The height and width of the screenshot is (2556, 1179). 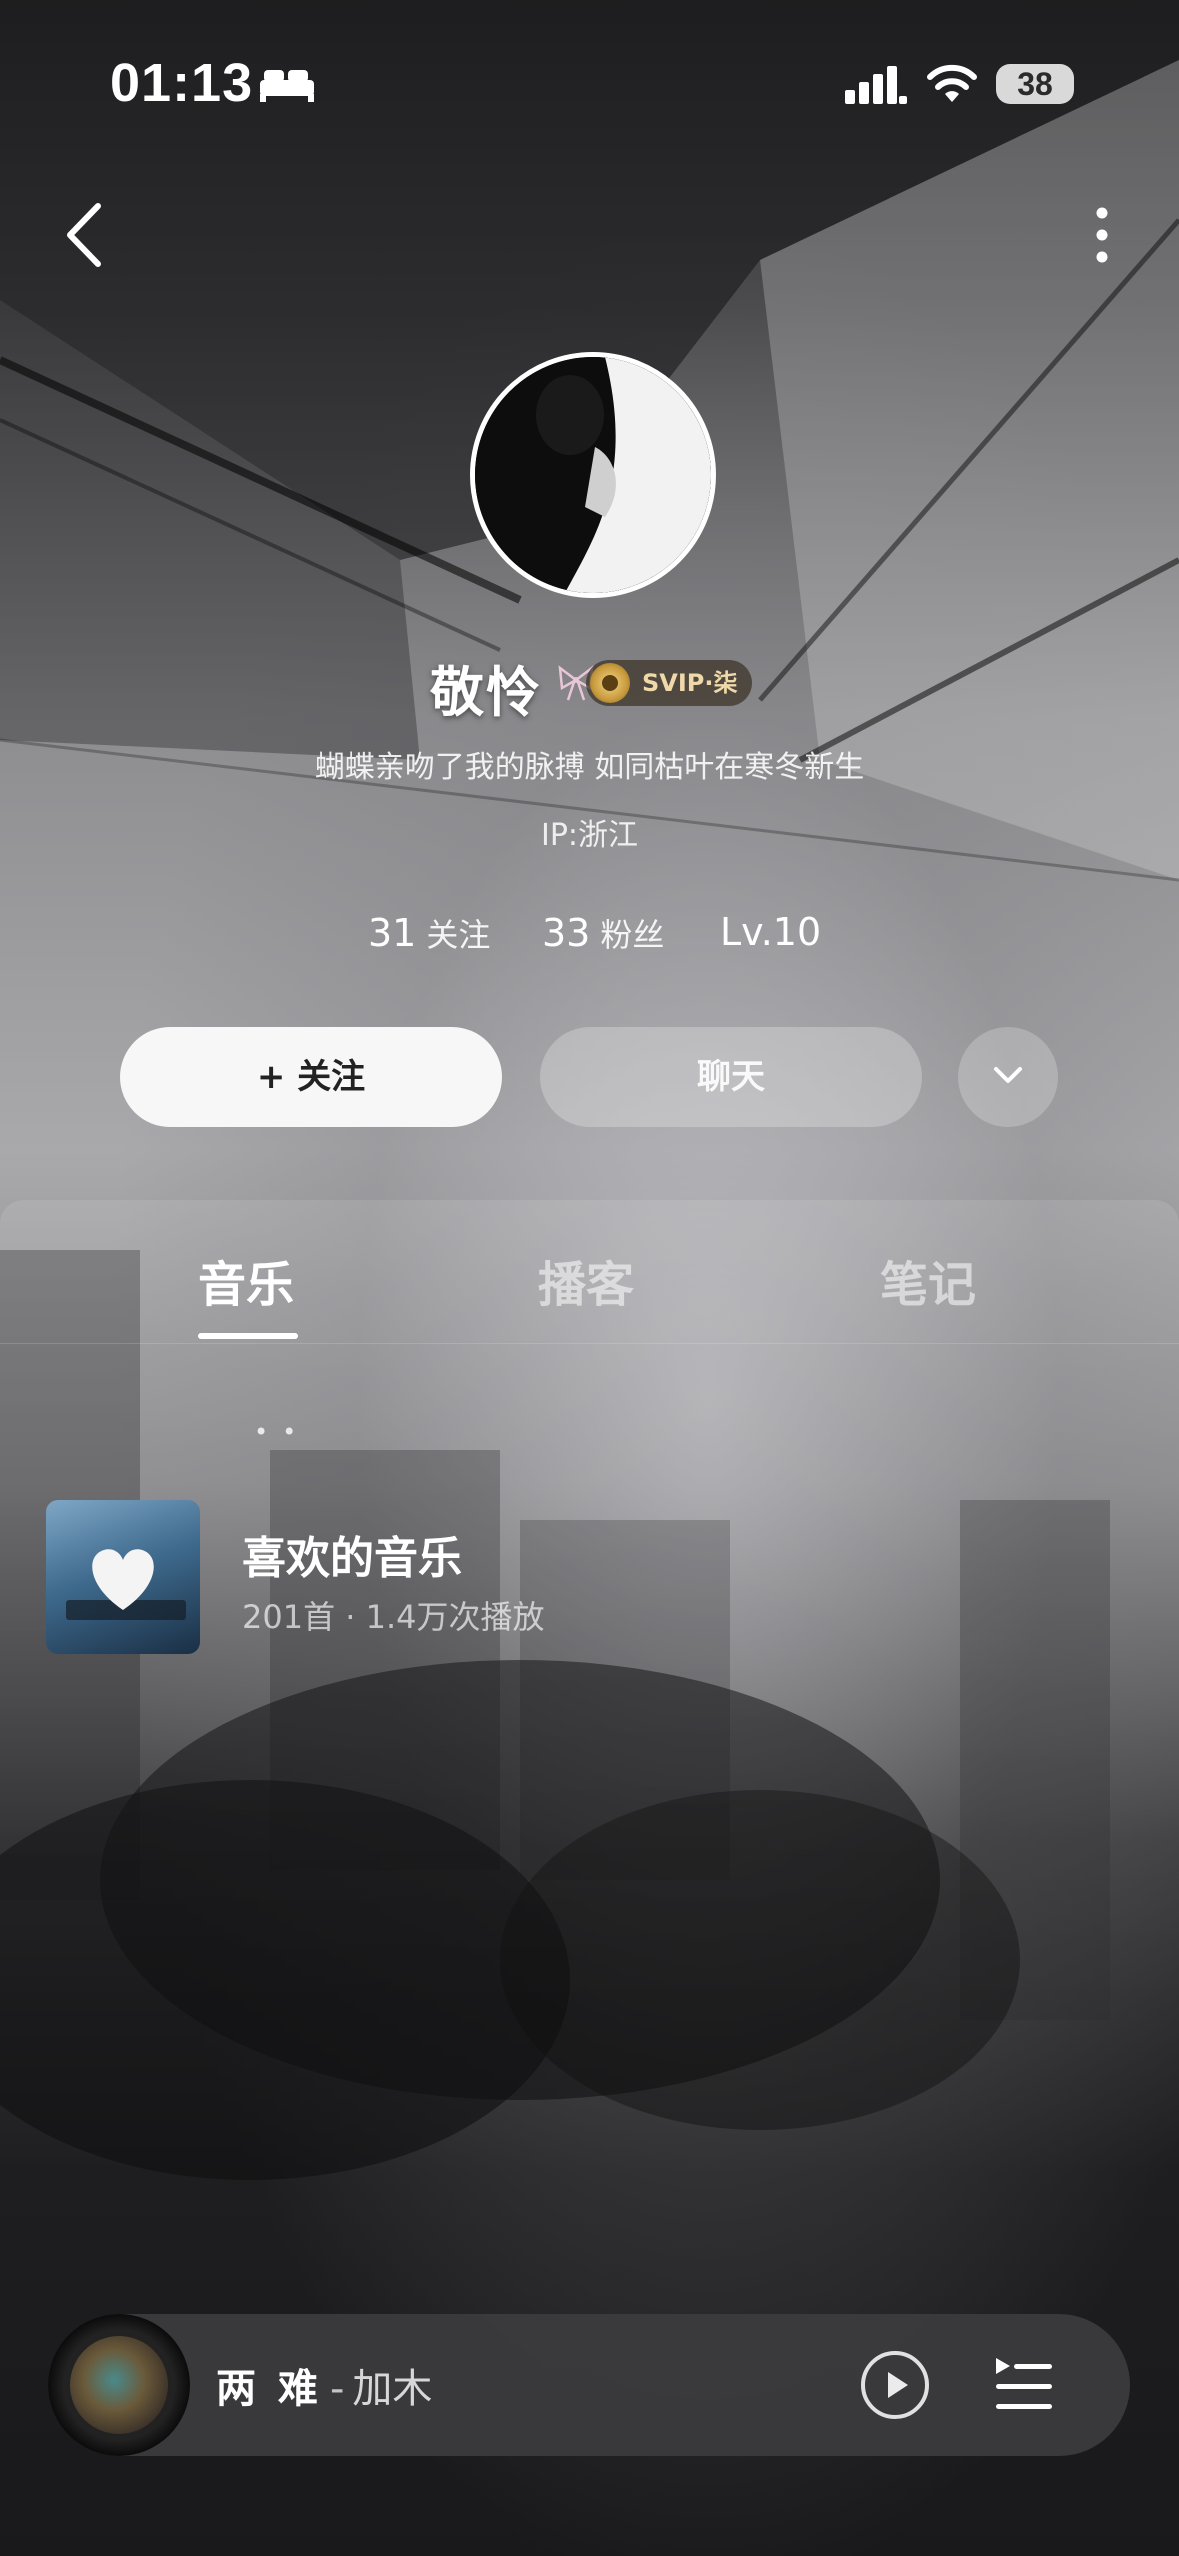 I want to click on level-stat: Lv.10, so click(x=770, y=932).